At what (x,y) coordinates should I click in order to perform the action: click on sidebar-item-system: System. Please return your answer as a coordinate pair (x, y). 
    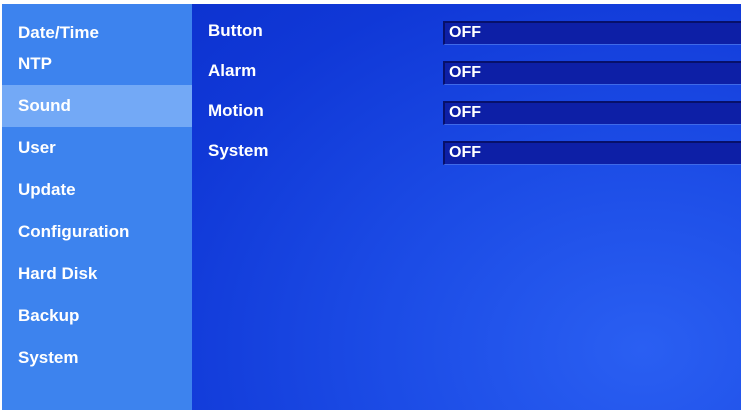
    Looking at the image, I should click on (97, 358).